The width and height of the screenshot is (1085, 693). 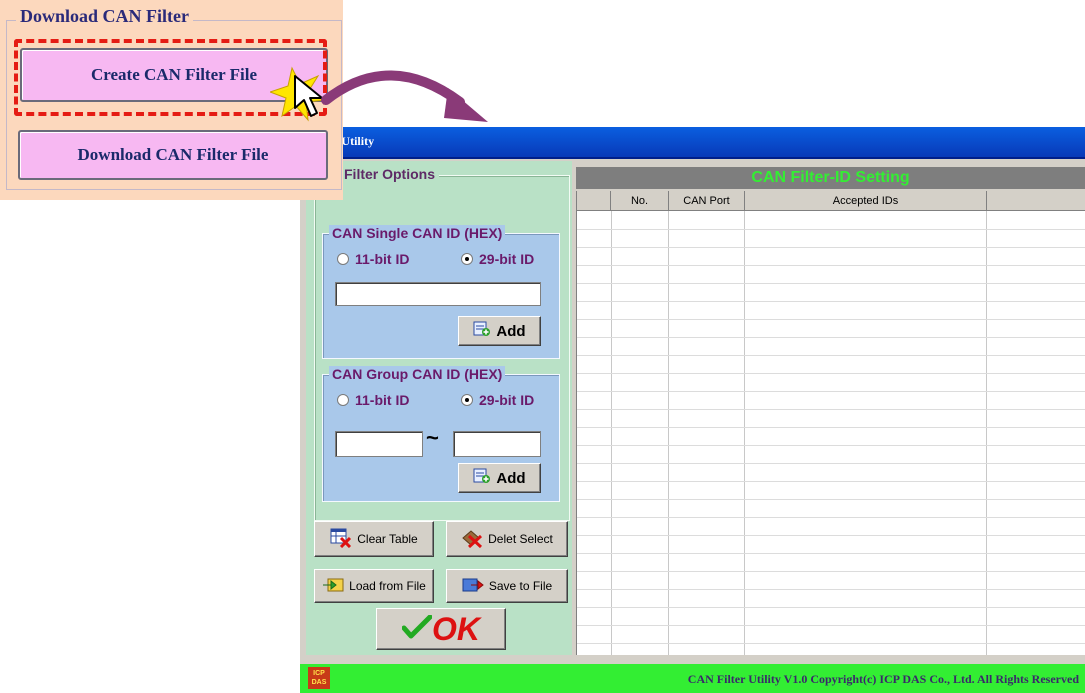 I want to click on group-add-button: Add, so click(x=499, y=478).